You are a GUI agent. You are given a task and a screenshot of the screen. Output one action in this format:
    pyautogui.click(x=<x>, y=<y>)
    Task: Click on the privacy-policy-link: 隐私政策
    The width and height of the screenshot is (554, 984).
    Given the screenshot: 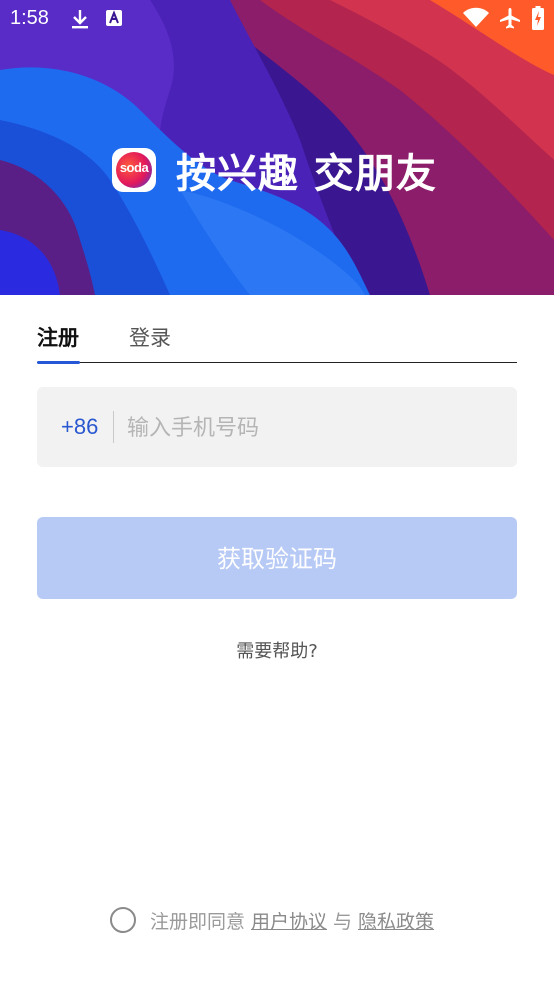 What is the action you would take?
    pyautogui.click(x=396, y=920)
    